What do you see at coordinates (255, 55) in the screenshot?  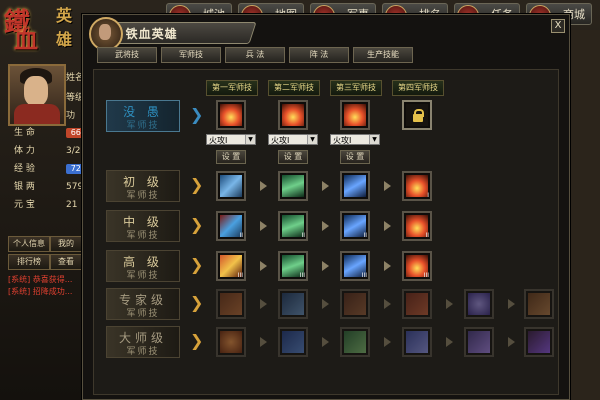 I see `tab-tactics: 兵 法` at bounding box center [255, 55].